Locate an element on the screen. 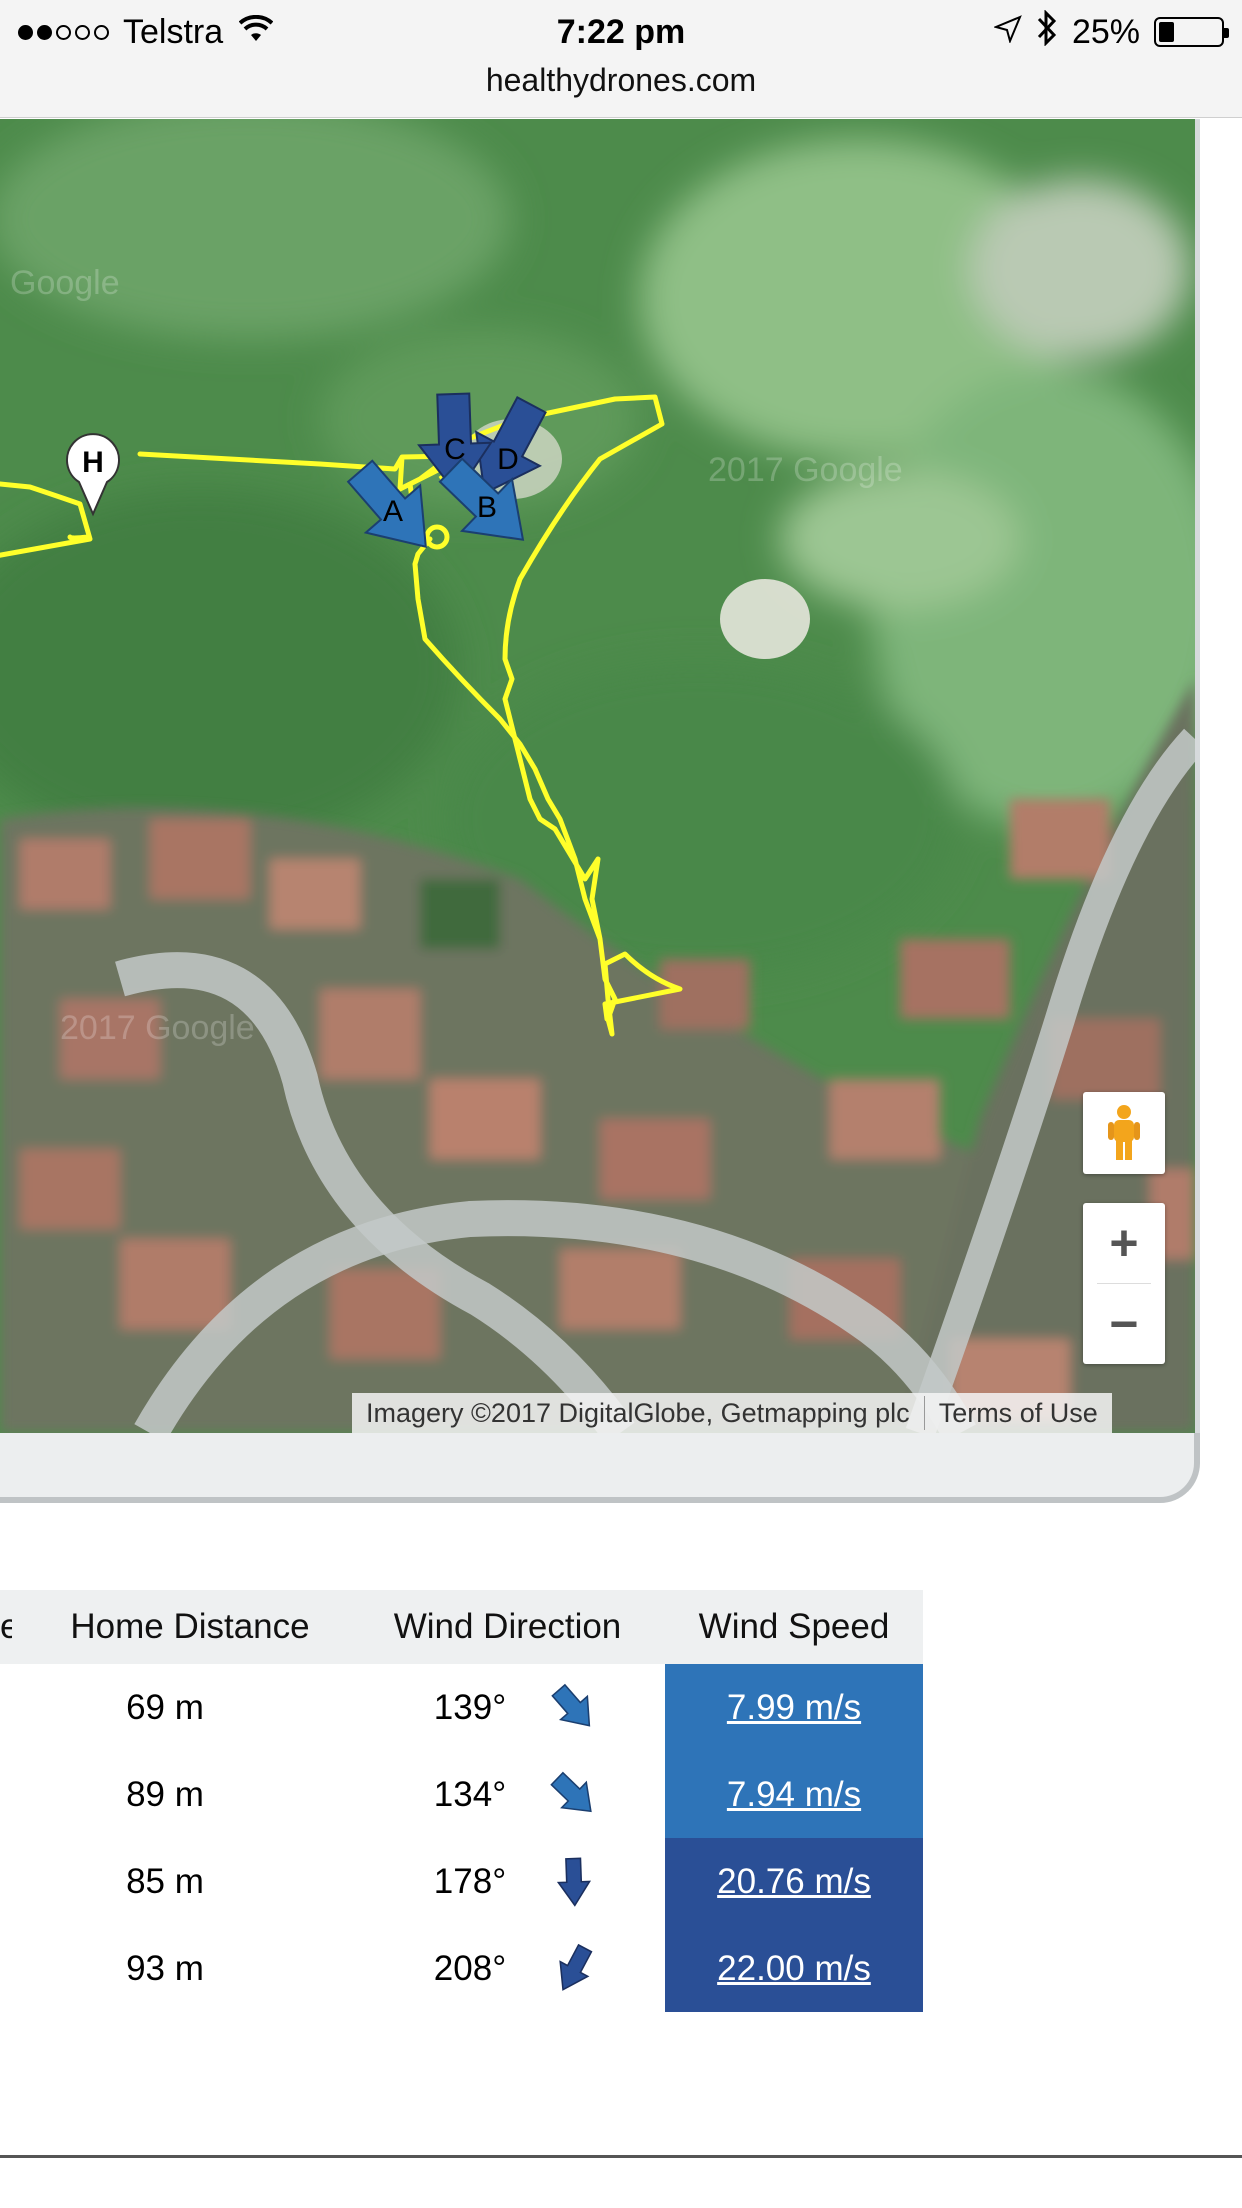  home-distance-cell: 89 m is located at coordinates (165, 1794).